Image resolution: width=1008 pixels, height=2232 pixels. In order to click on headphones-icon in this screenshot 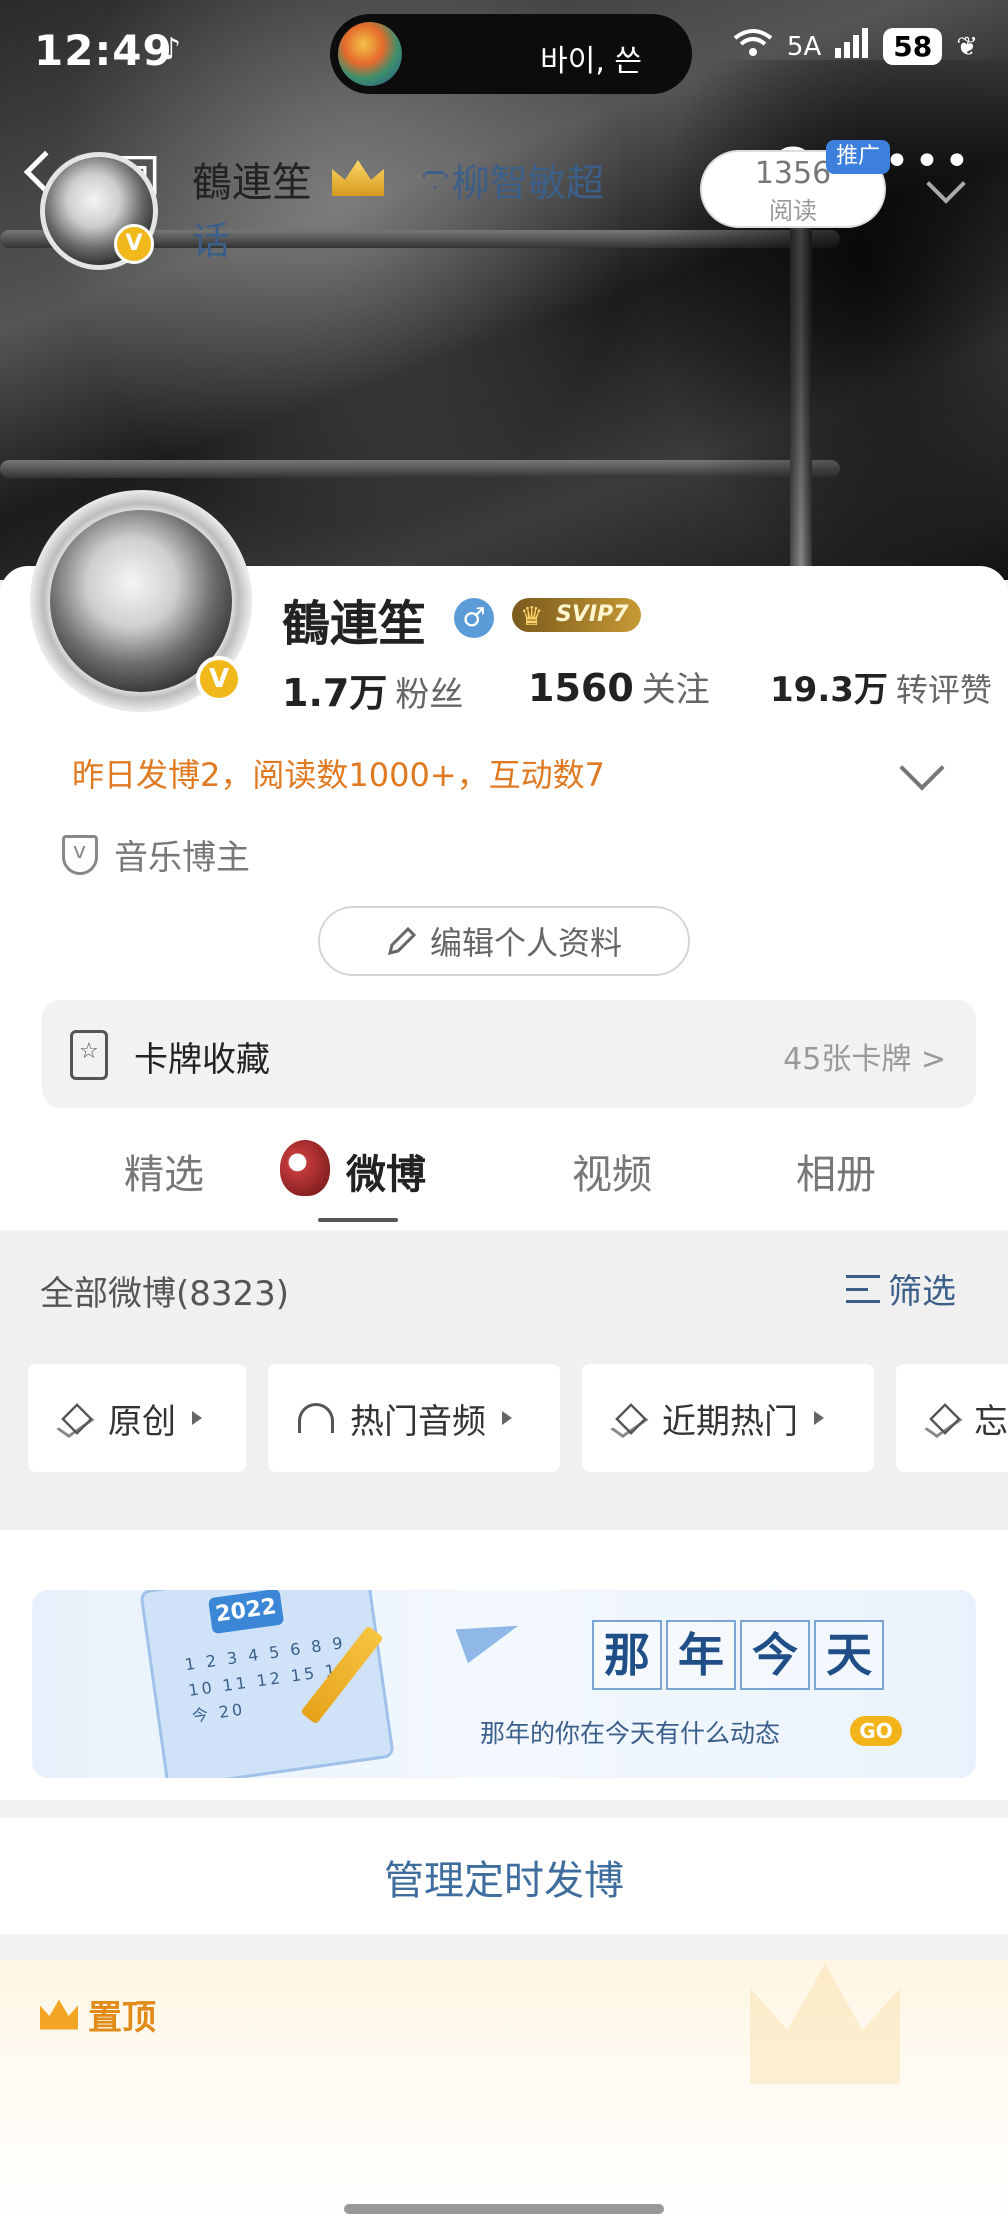, I will do `click(316, 1418)`.